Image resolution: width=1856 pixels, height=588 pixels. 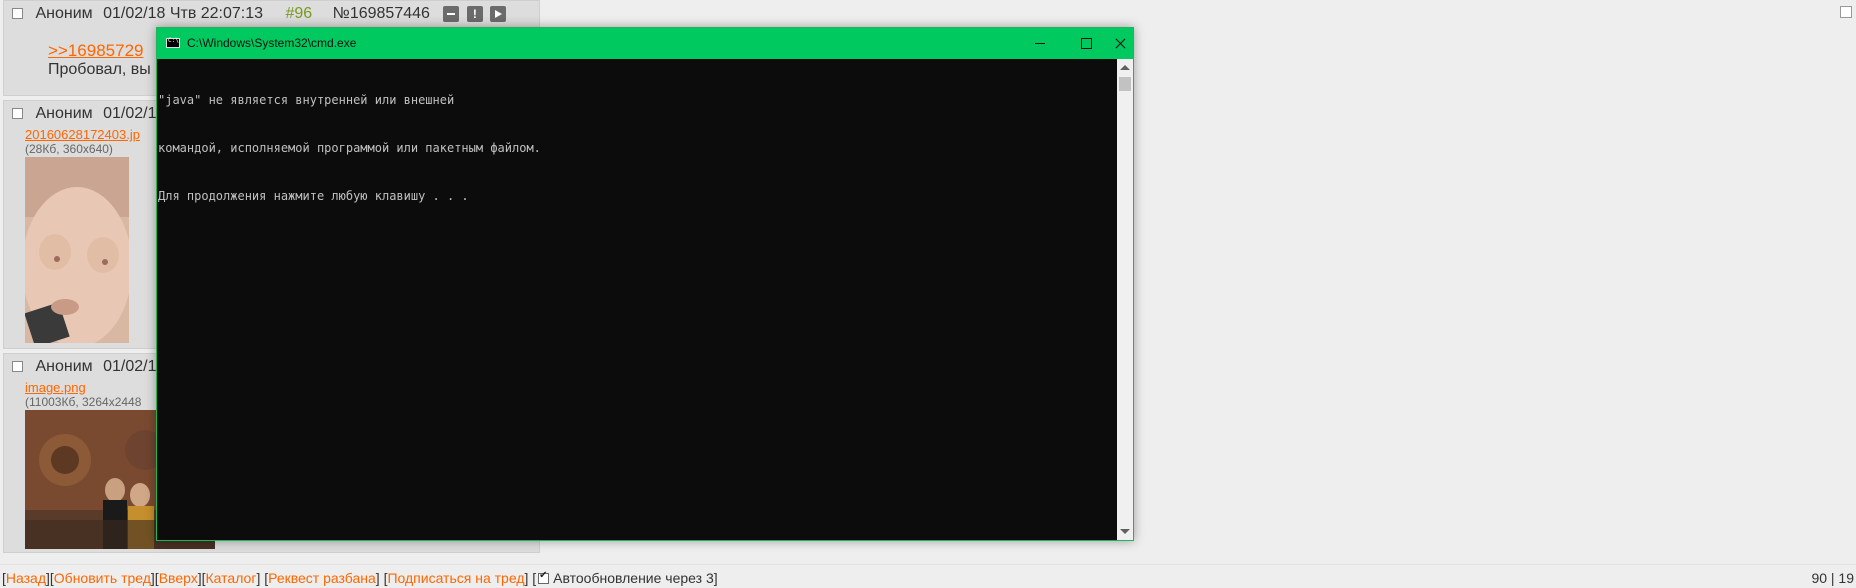 What do you see at coordinates (1125, 299) in the screenshot?
I see `cmd-vertical-scrollbar` at bounding box center [1125, 299].